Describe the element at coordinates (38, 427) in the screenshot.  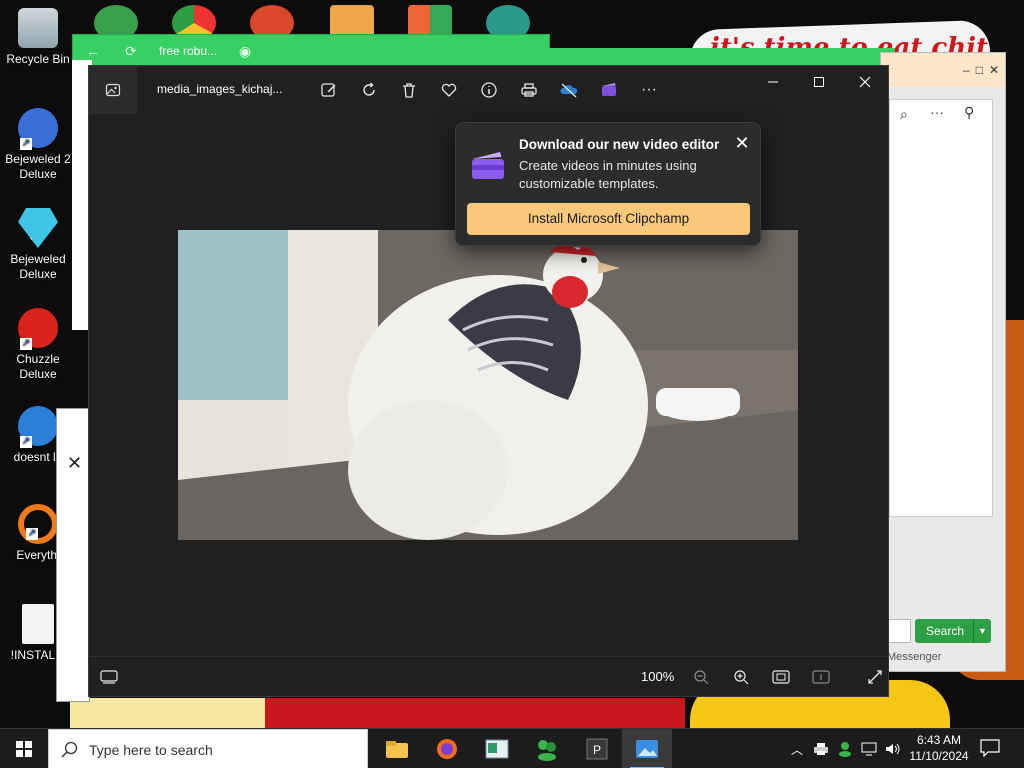
I see `app-icon` at that location.